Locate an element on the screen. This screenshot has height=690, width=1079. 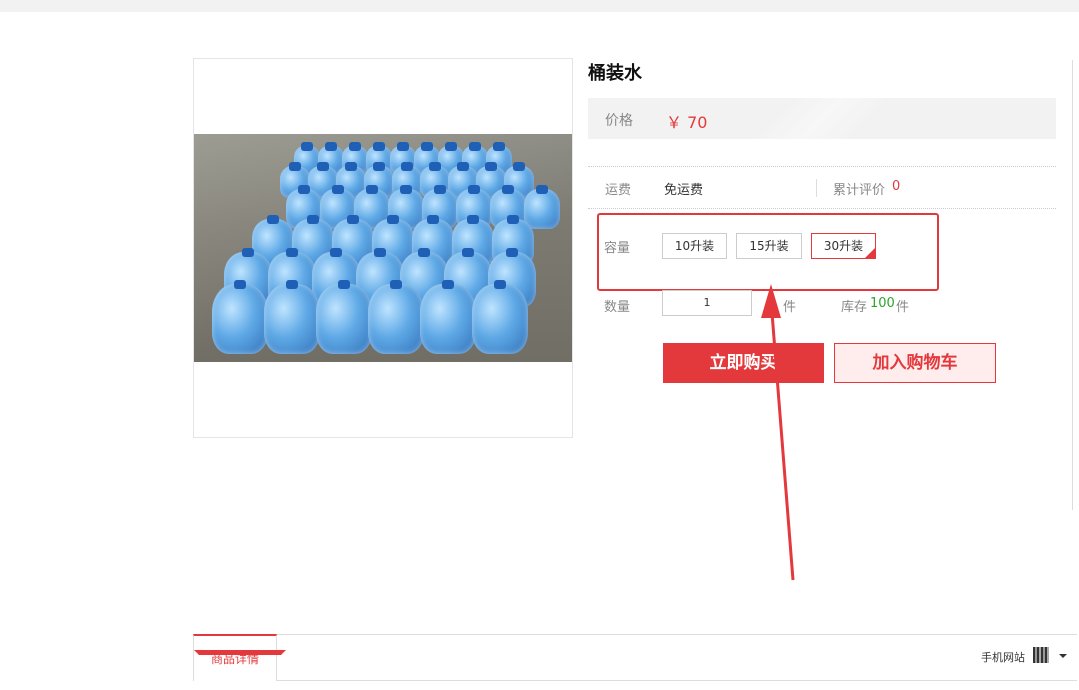
selected-check-icon is located at coordinates (870, 253).